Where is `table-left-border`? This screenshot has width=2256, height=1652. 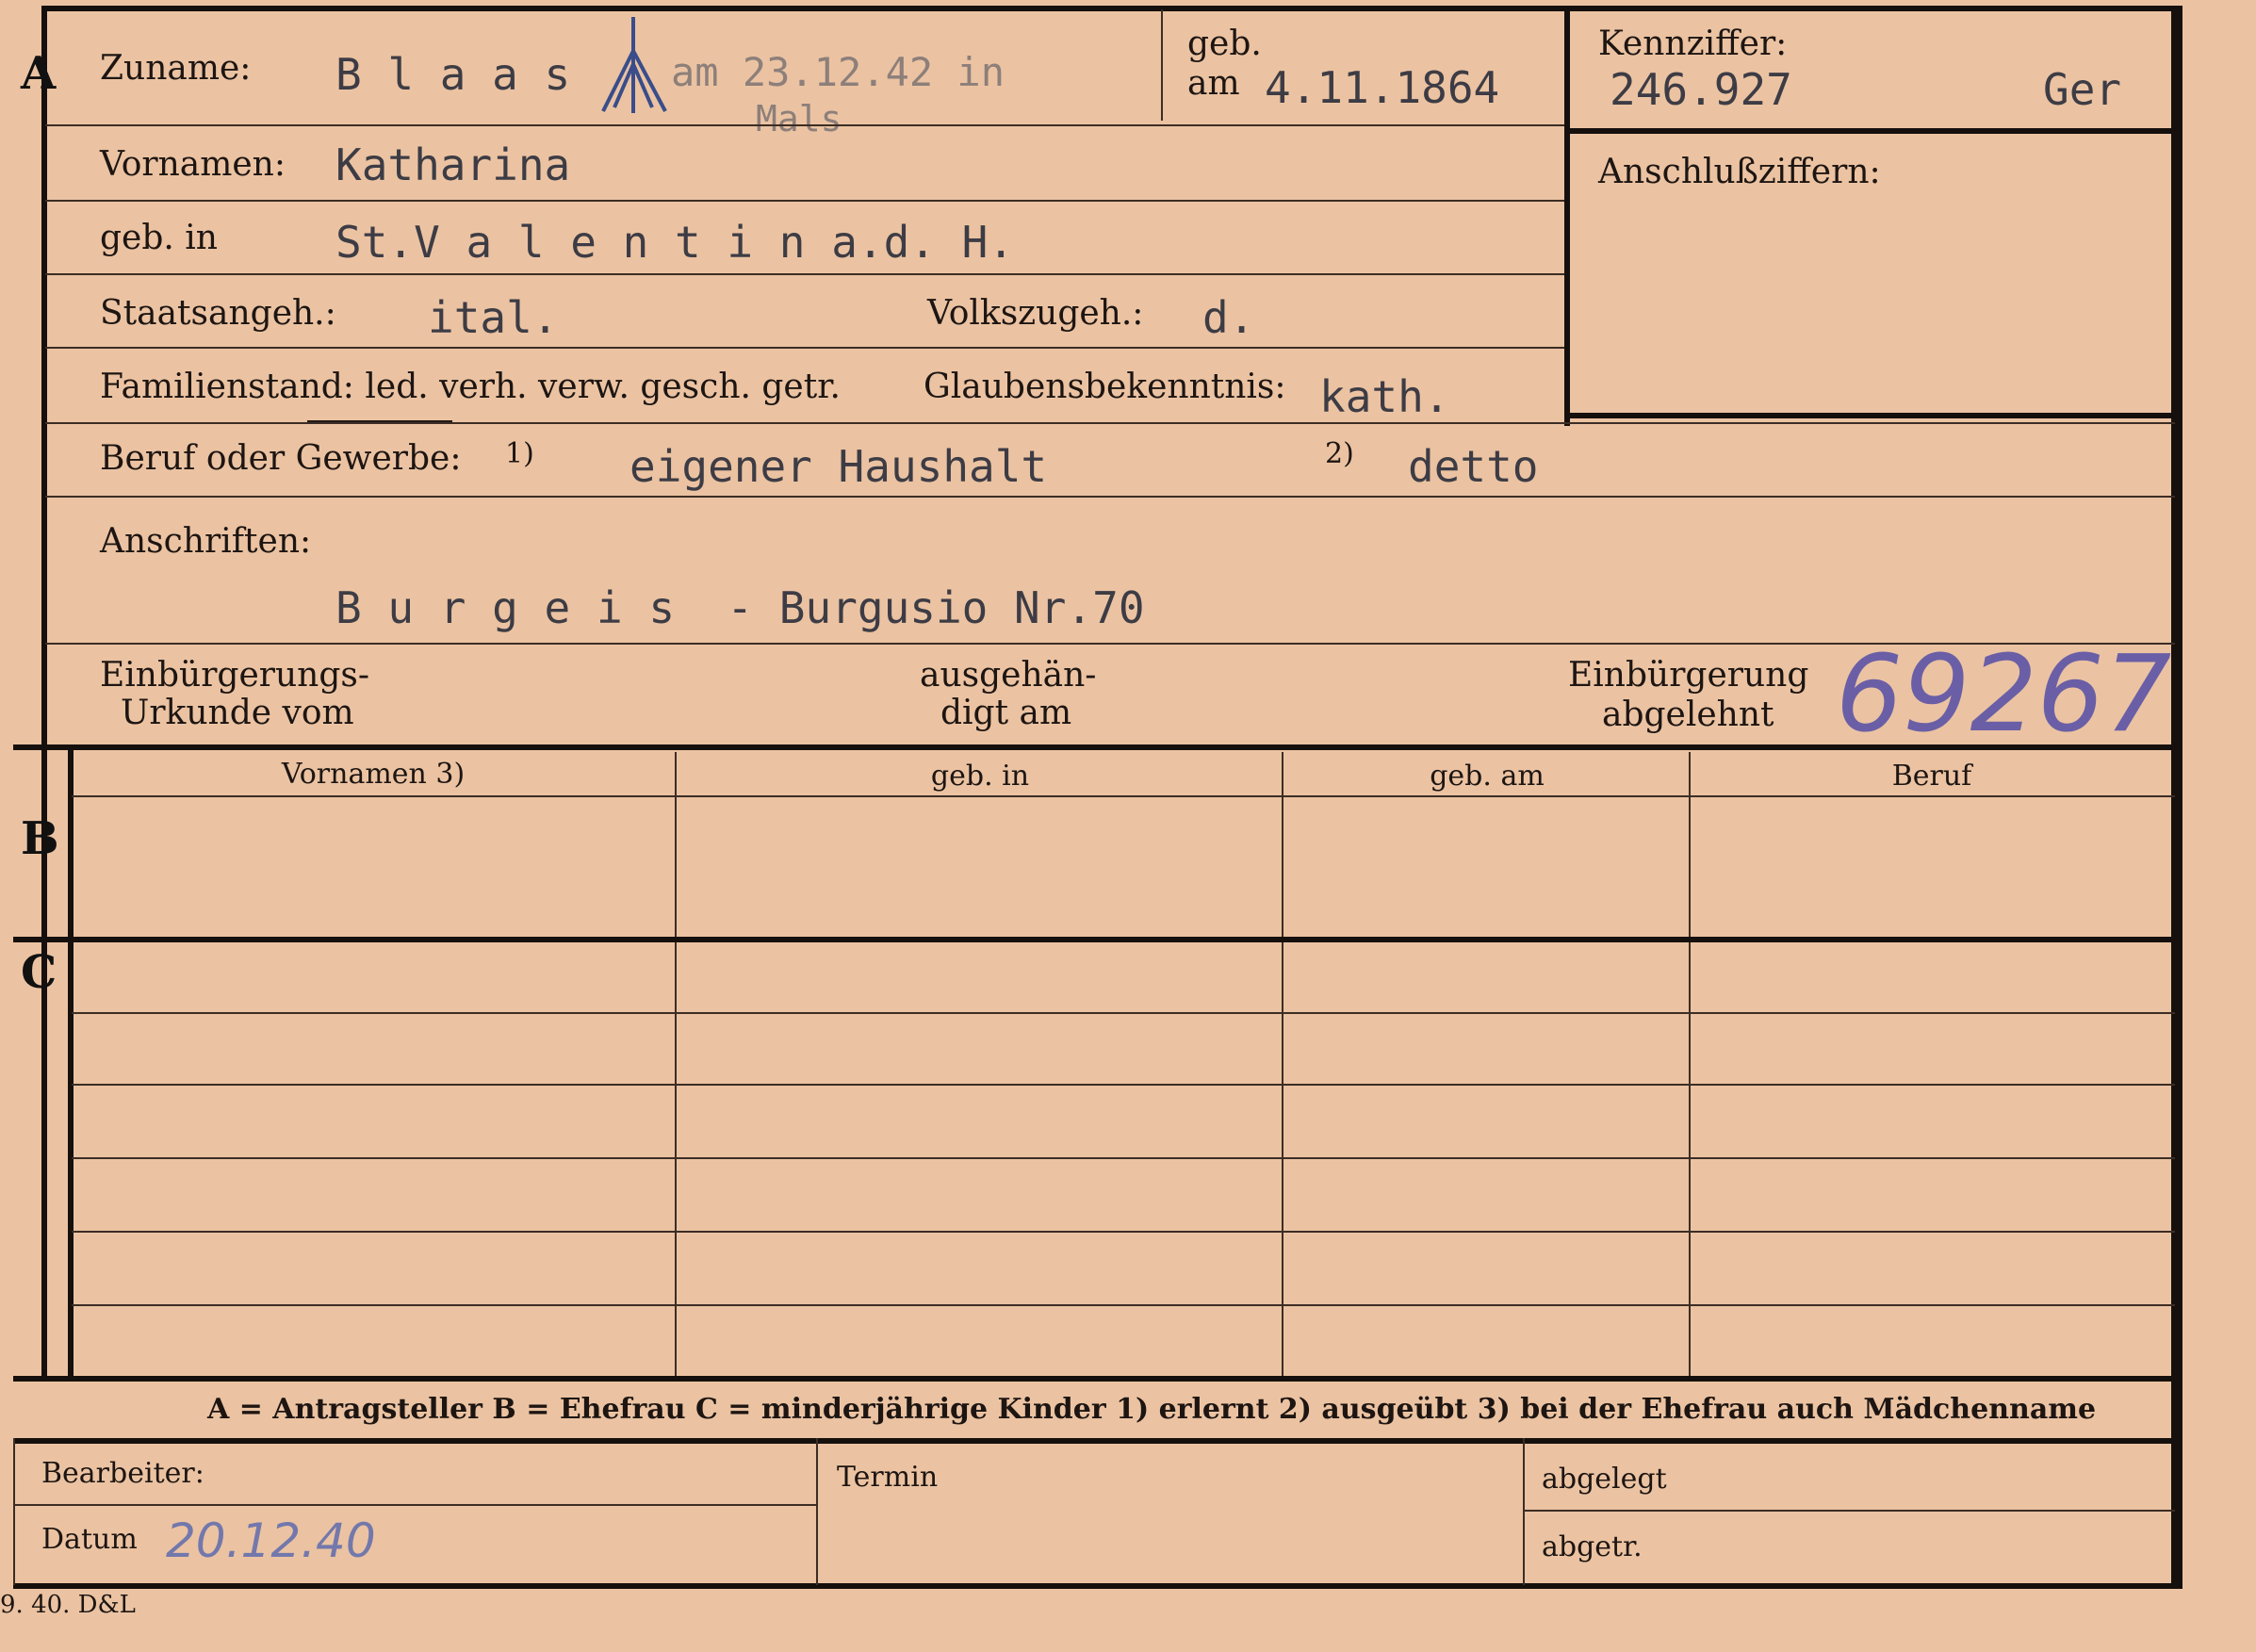 table-left-border is located at coordinates (71, 1060).